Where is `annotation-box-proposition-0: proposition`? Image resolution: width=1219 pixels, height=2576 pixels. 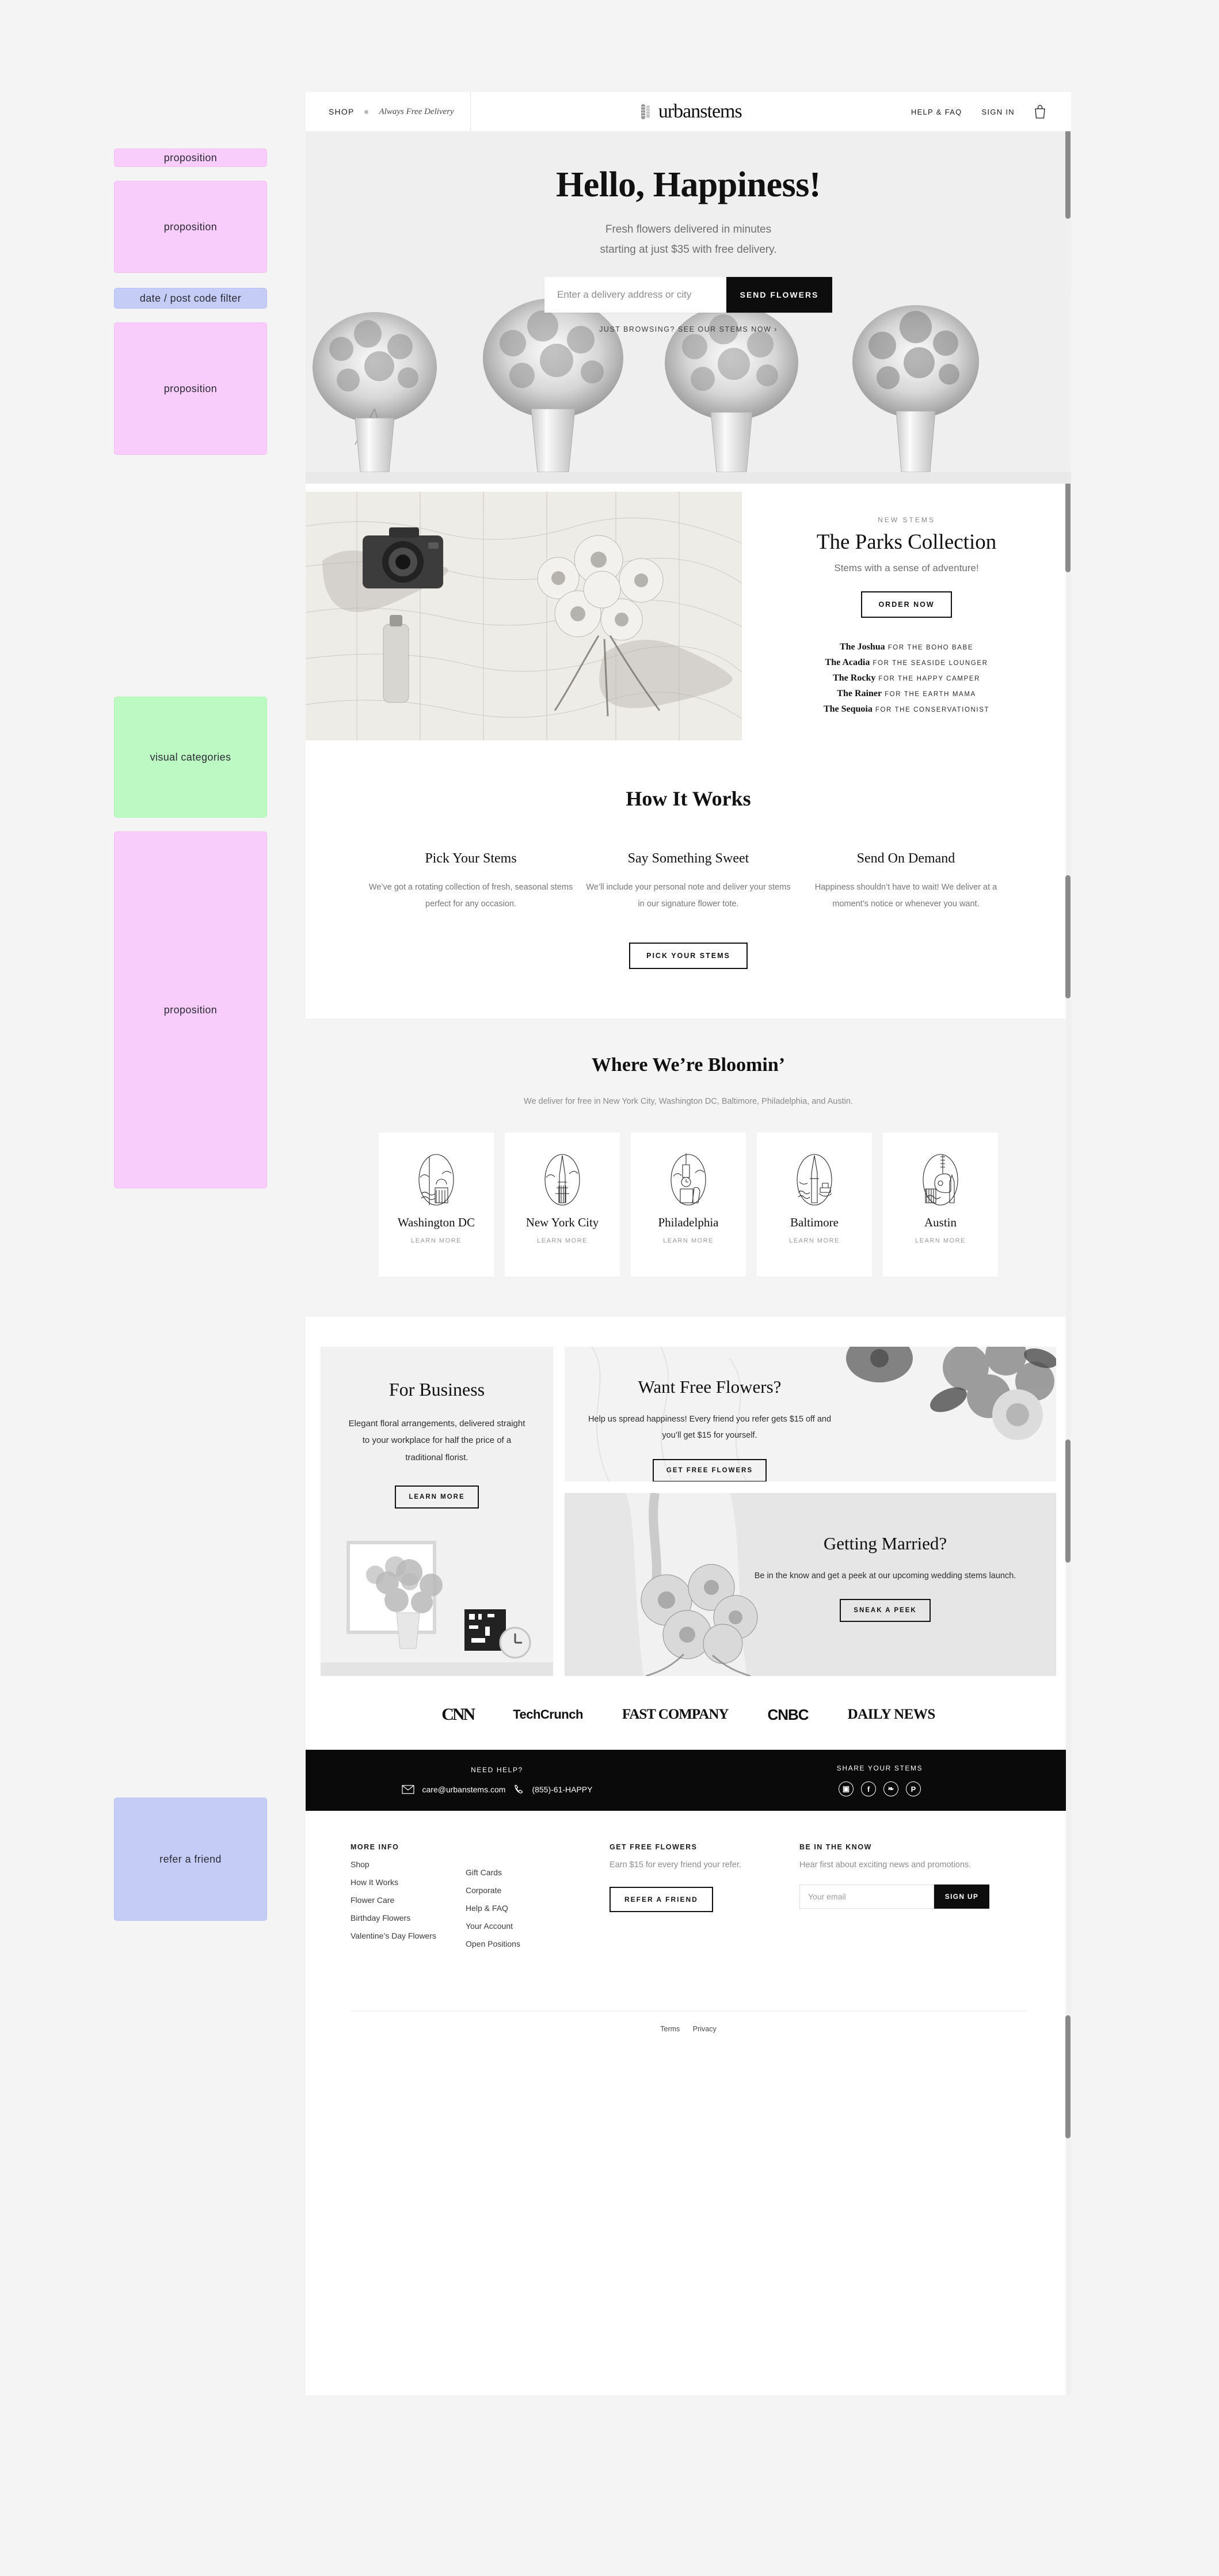
annotation-box-proposition-0: proposition is located at coordinates (190, 158).